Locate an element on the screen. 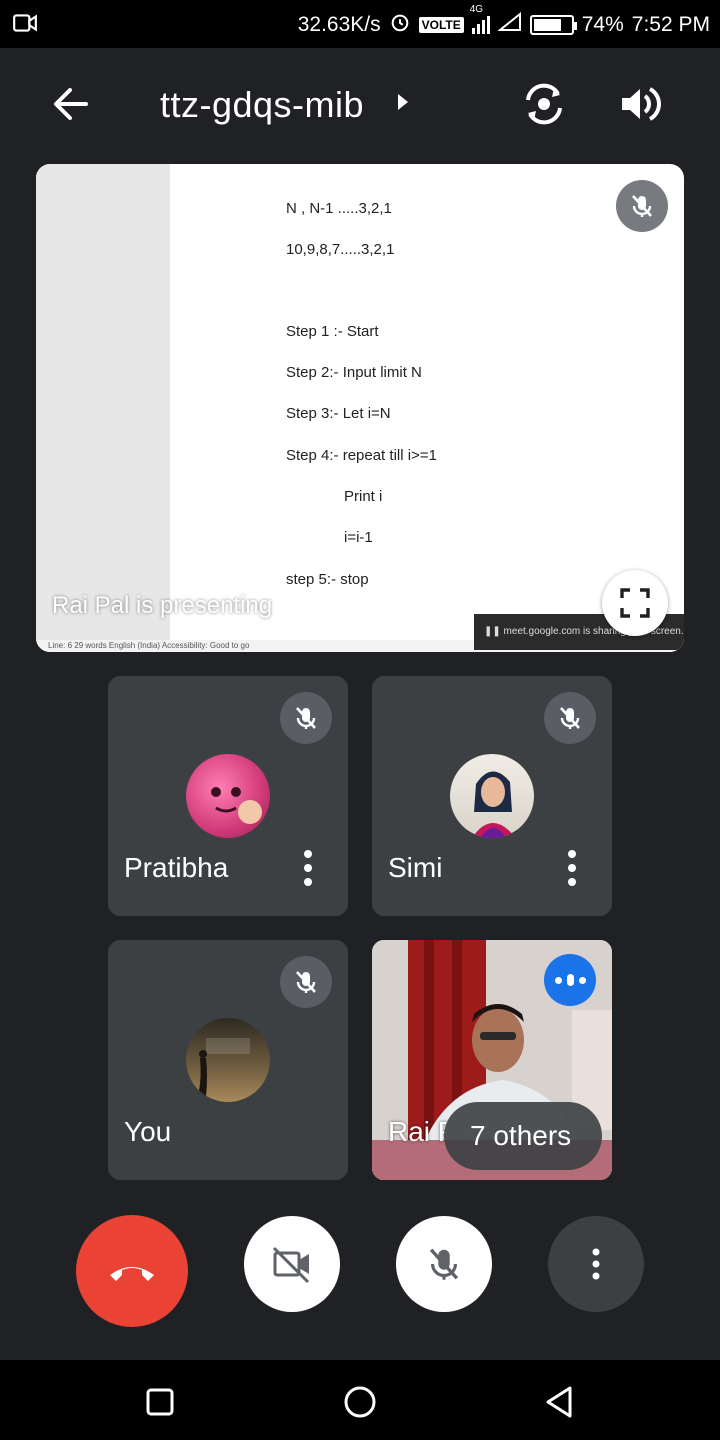 The height and width of the screenshot is (1440, 720). video-recording-icon is located at coordinates (25, 25).